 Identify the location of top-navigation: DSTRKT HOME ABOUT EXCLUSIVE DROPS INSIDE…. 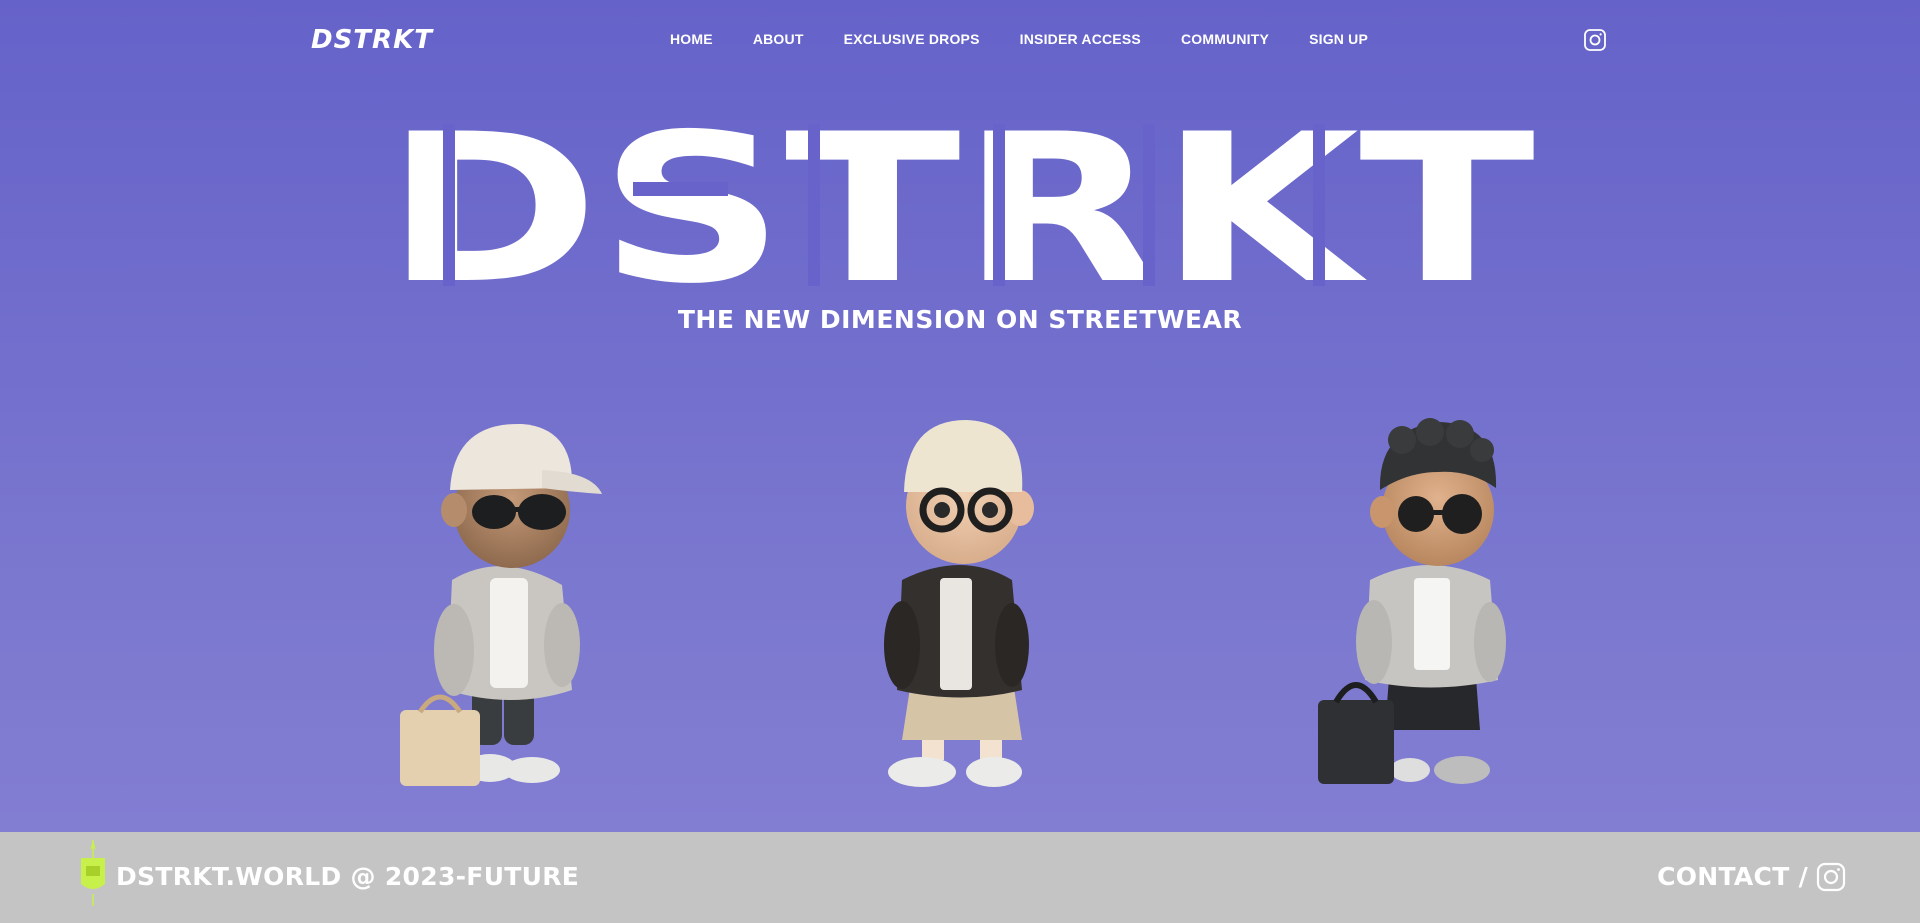
(960, 40).